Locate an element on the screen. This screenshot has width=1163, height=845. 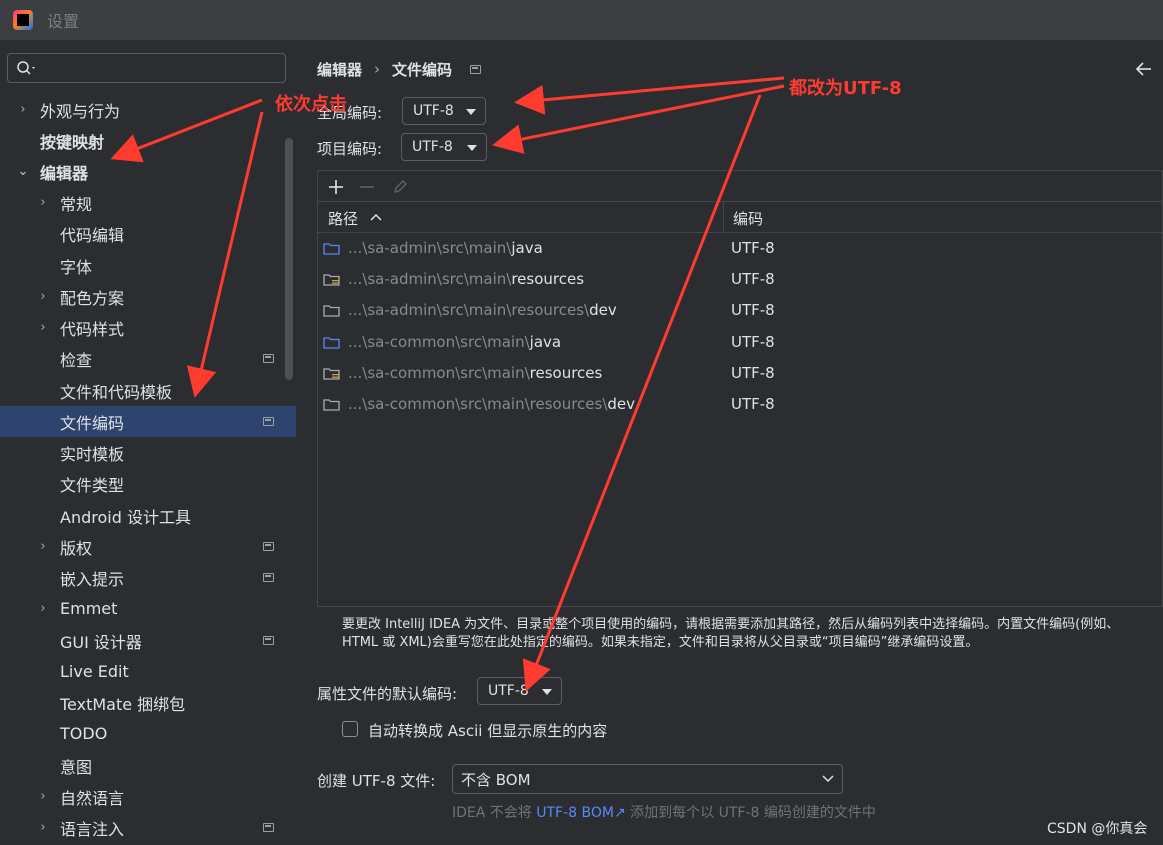
properties-encoding-select: UTF-8 is located at coordinates (519, 691).